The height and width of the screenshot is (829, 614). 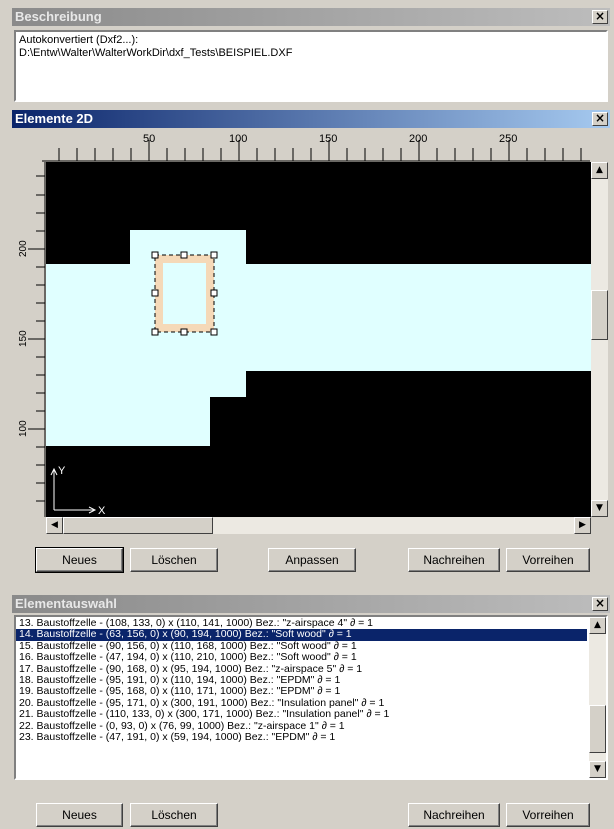 I want to click on auswahl-title: Elementauswahl, so click(x=66, y=603).